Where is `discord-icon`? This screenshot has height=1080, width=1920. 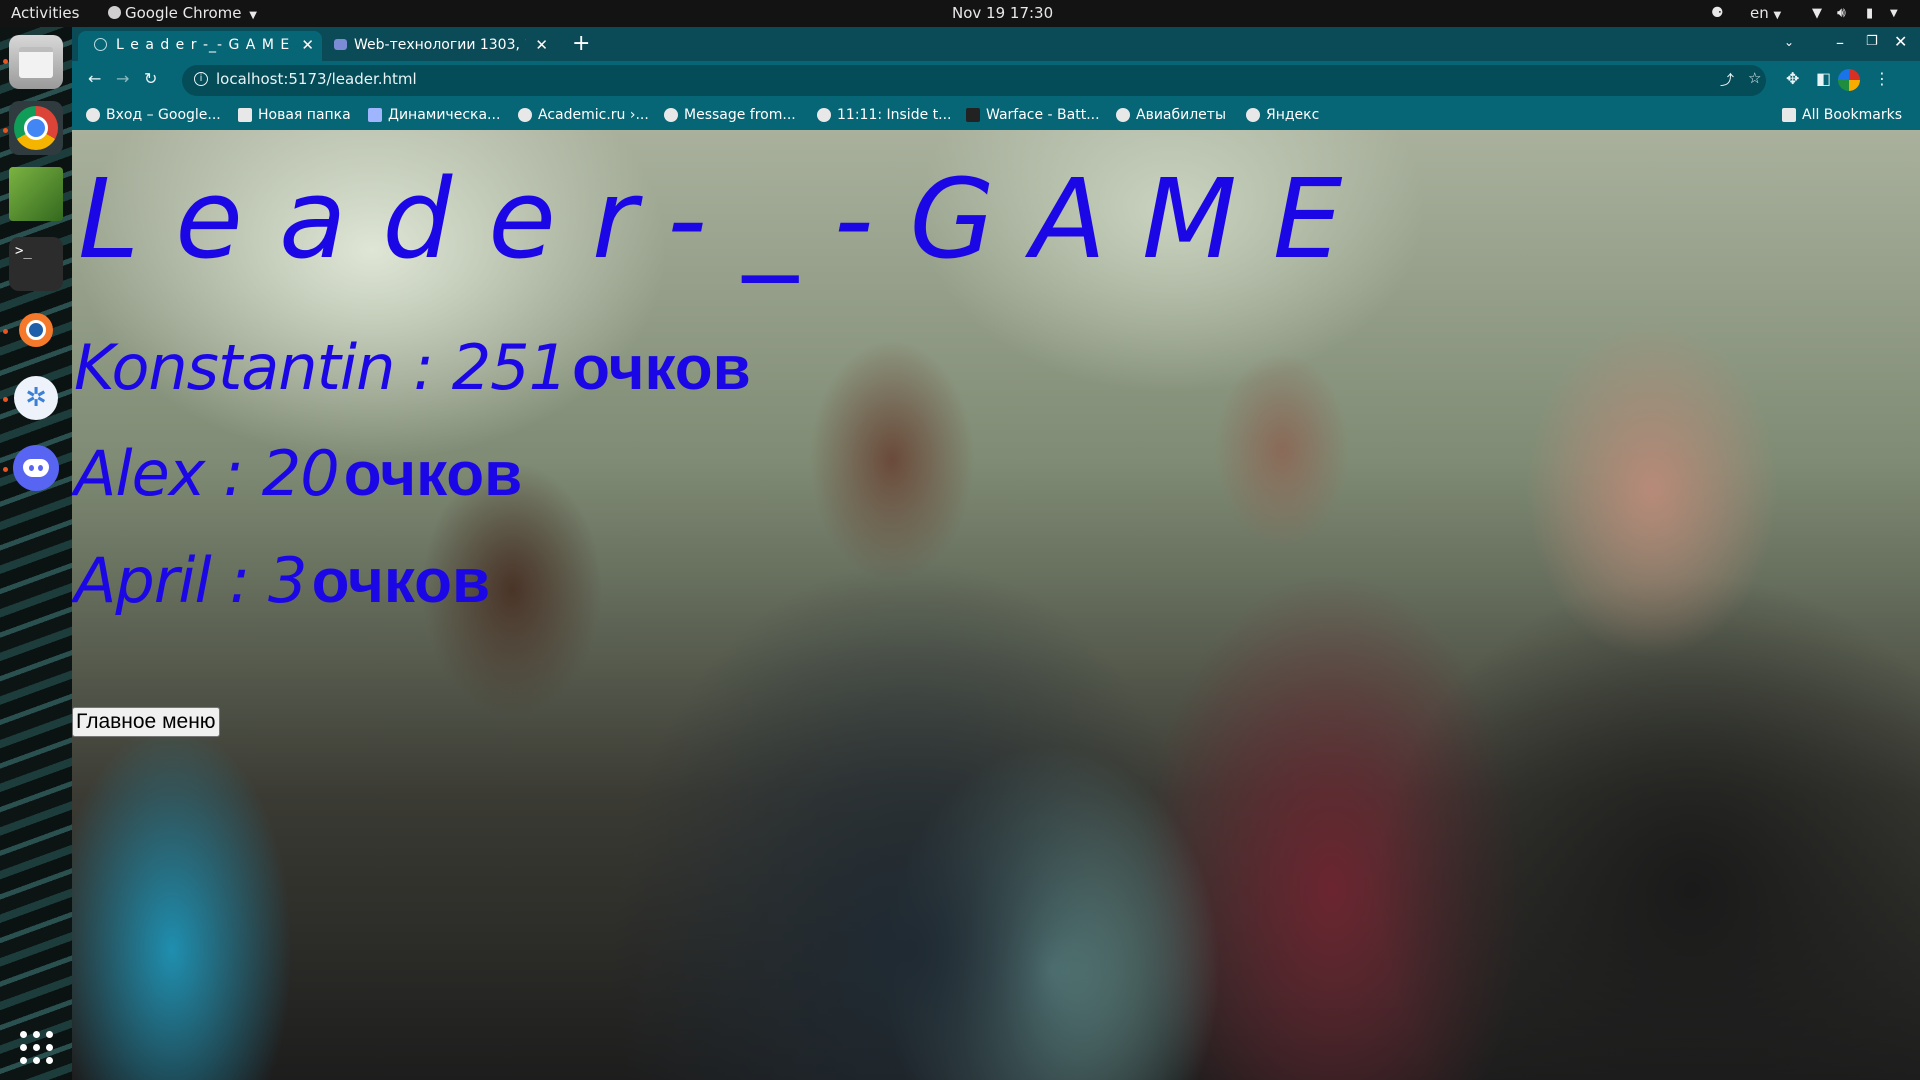
discord-icon is located at coordinates (36, 468).